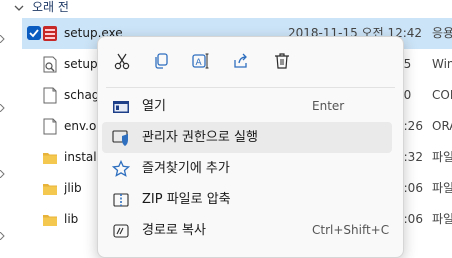 The image size is (452, 258). What do you see at coordinates (19, 8) in the screenshot?
I see `chevron-down-icon` at bounding box center [19, 8].